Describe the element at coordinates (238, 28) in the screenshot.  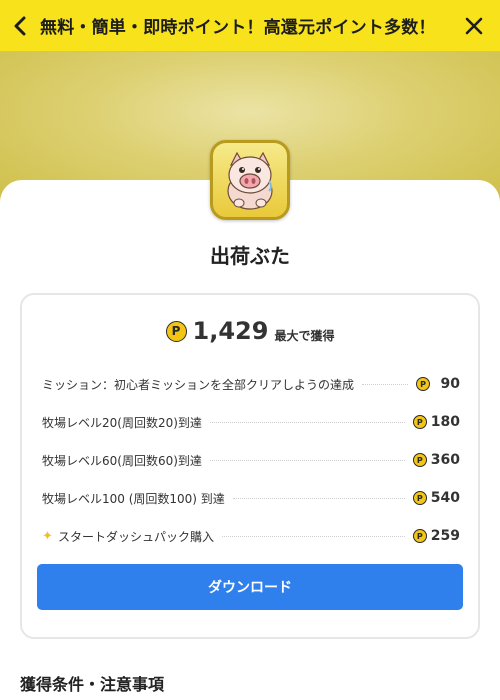
I see `header-title: 無料・簡単・即時ポイント！高還元ポイント多数！` at that location.